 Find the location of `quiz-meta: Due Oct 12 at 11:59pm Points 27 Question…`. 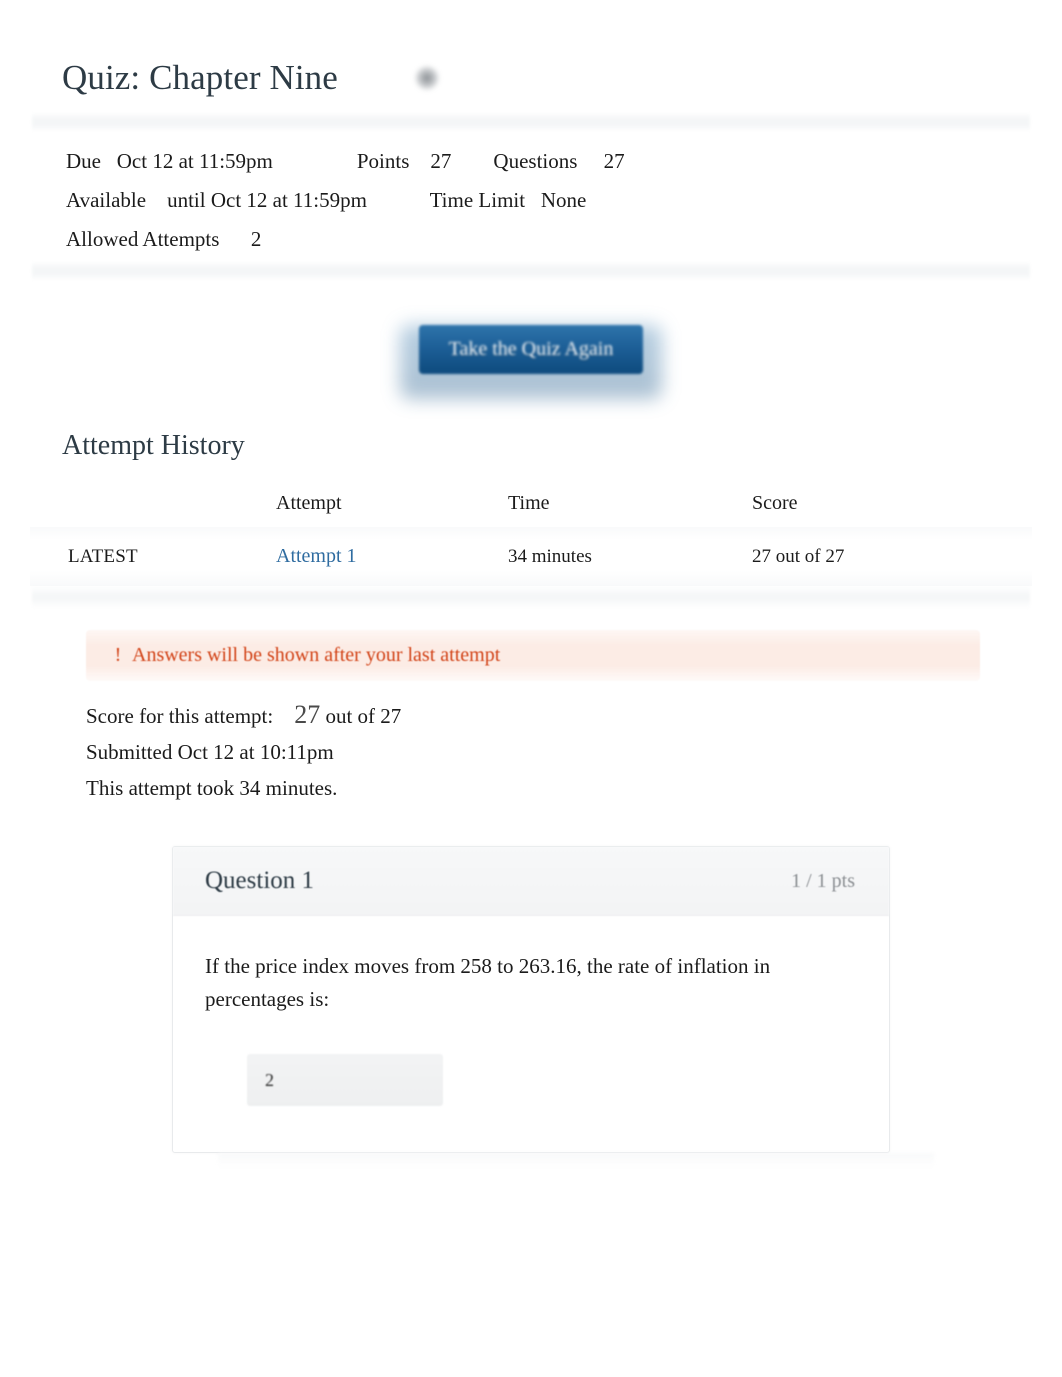

quiz-meta: Due Oct 12 at 11:59pm Points 27 Question… is located at coordinates (531, 196).